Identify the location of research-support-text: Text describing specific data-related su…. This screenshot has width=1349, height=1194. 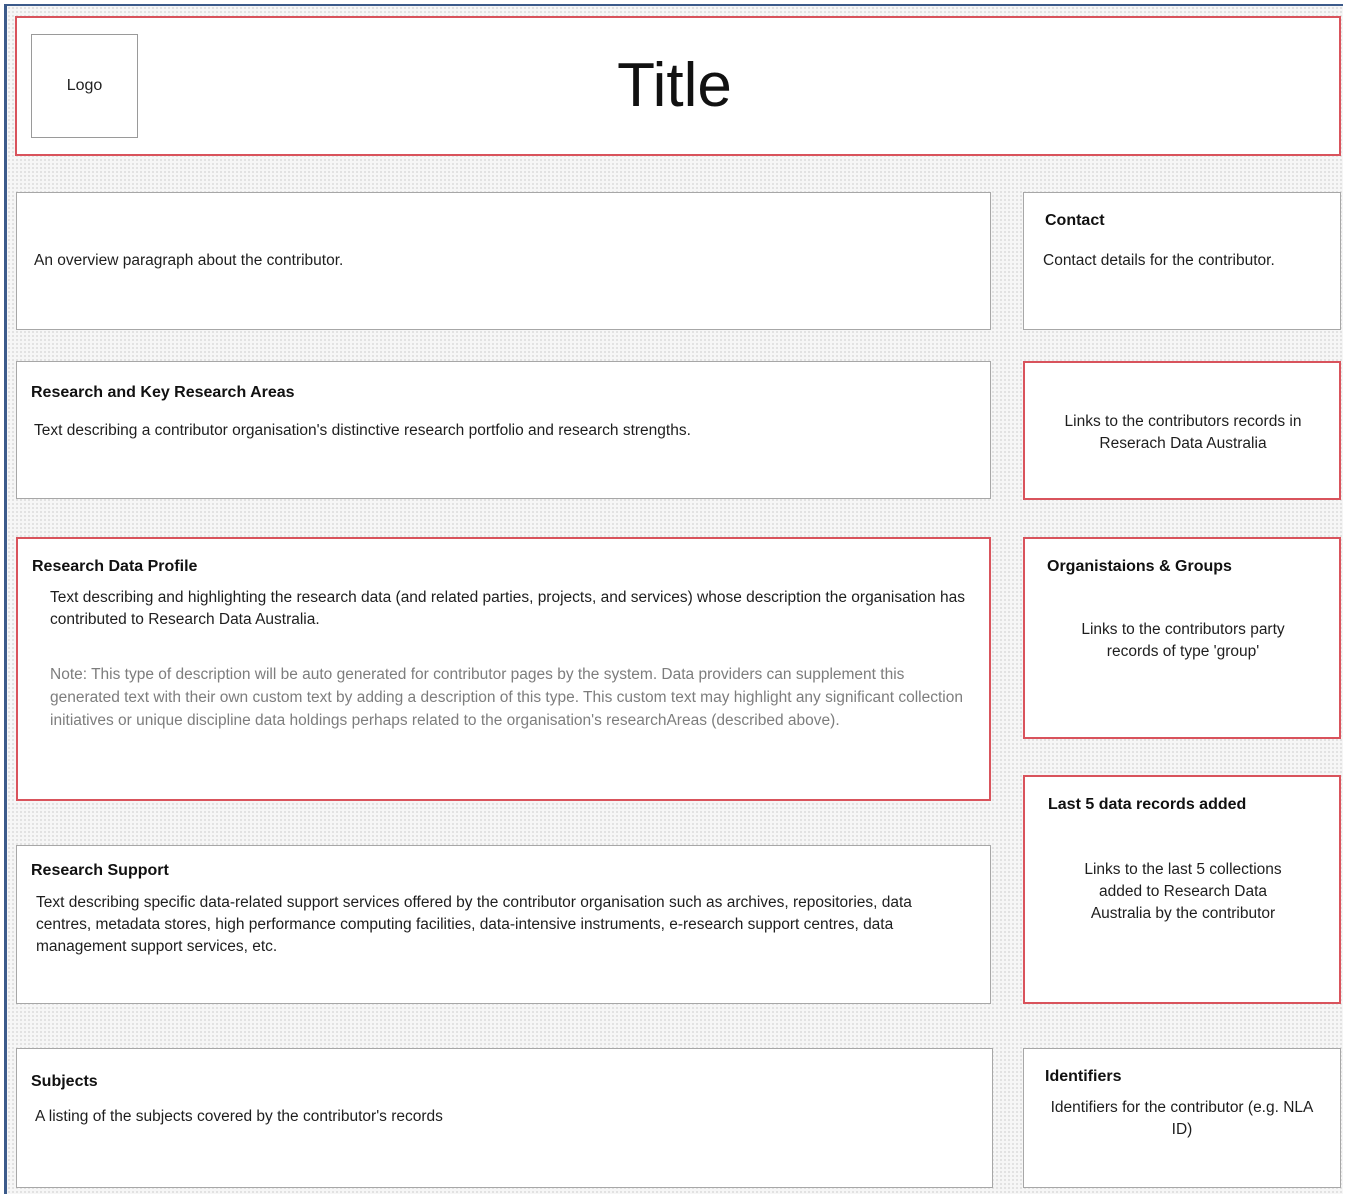
(474, 924).